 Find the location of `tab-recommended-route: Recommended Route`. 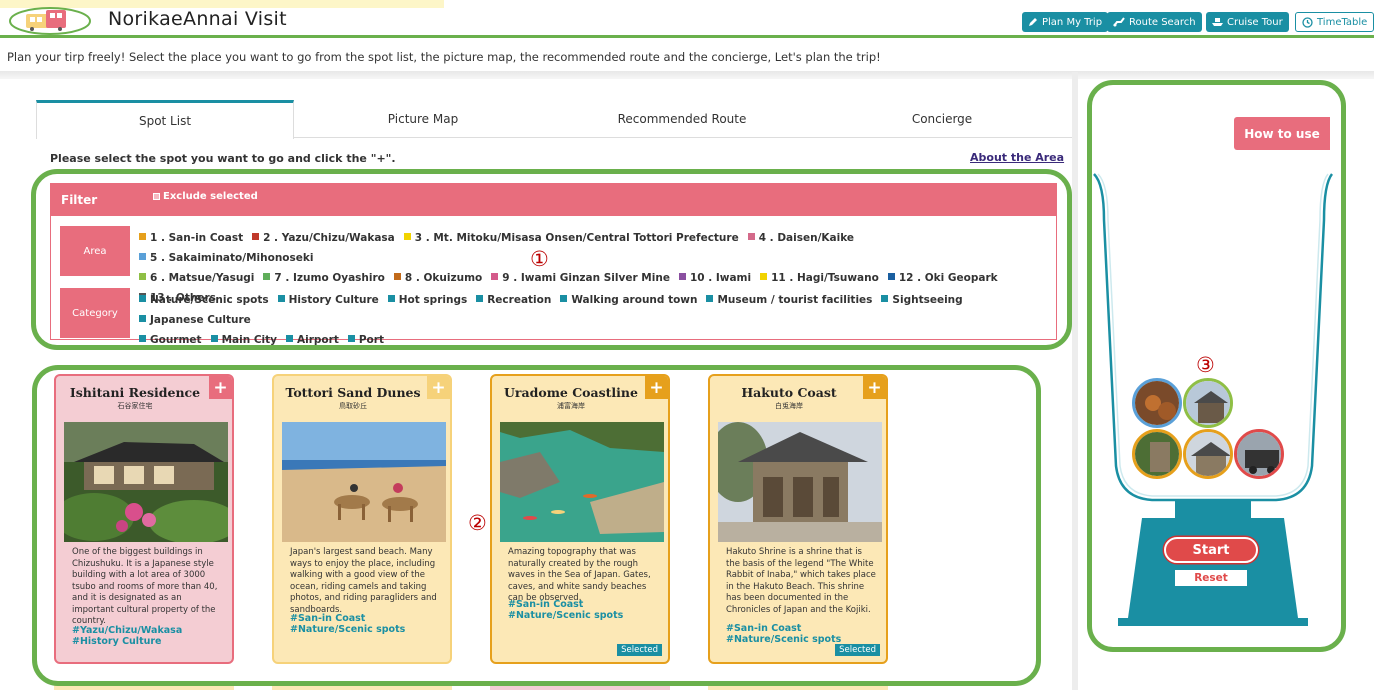

tab-recommended-route: Recommended Route is located at coordinates (682, 119).